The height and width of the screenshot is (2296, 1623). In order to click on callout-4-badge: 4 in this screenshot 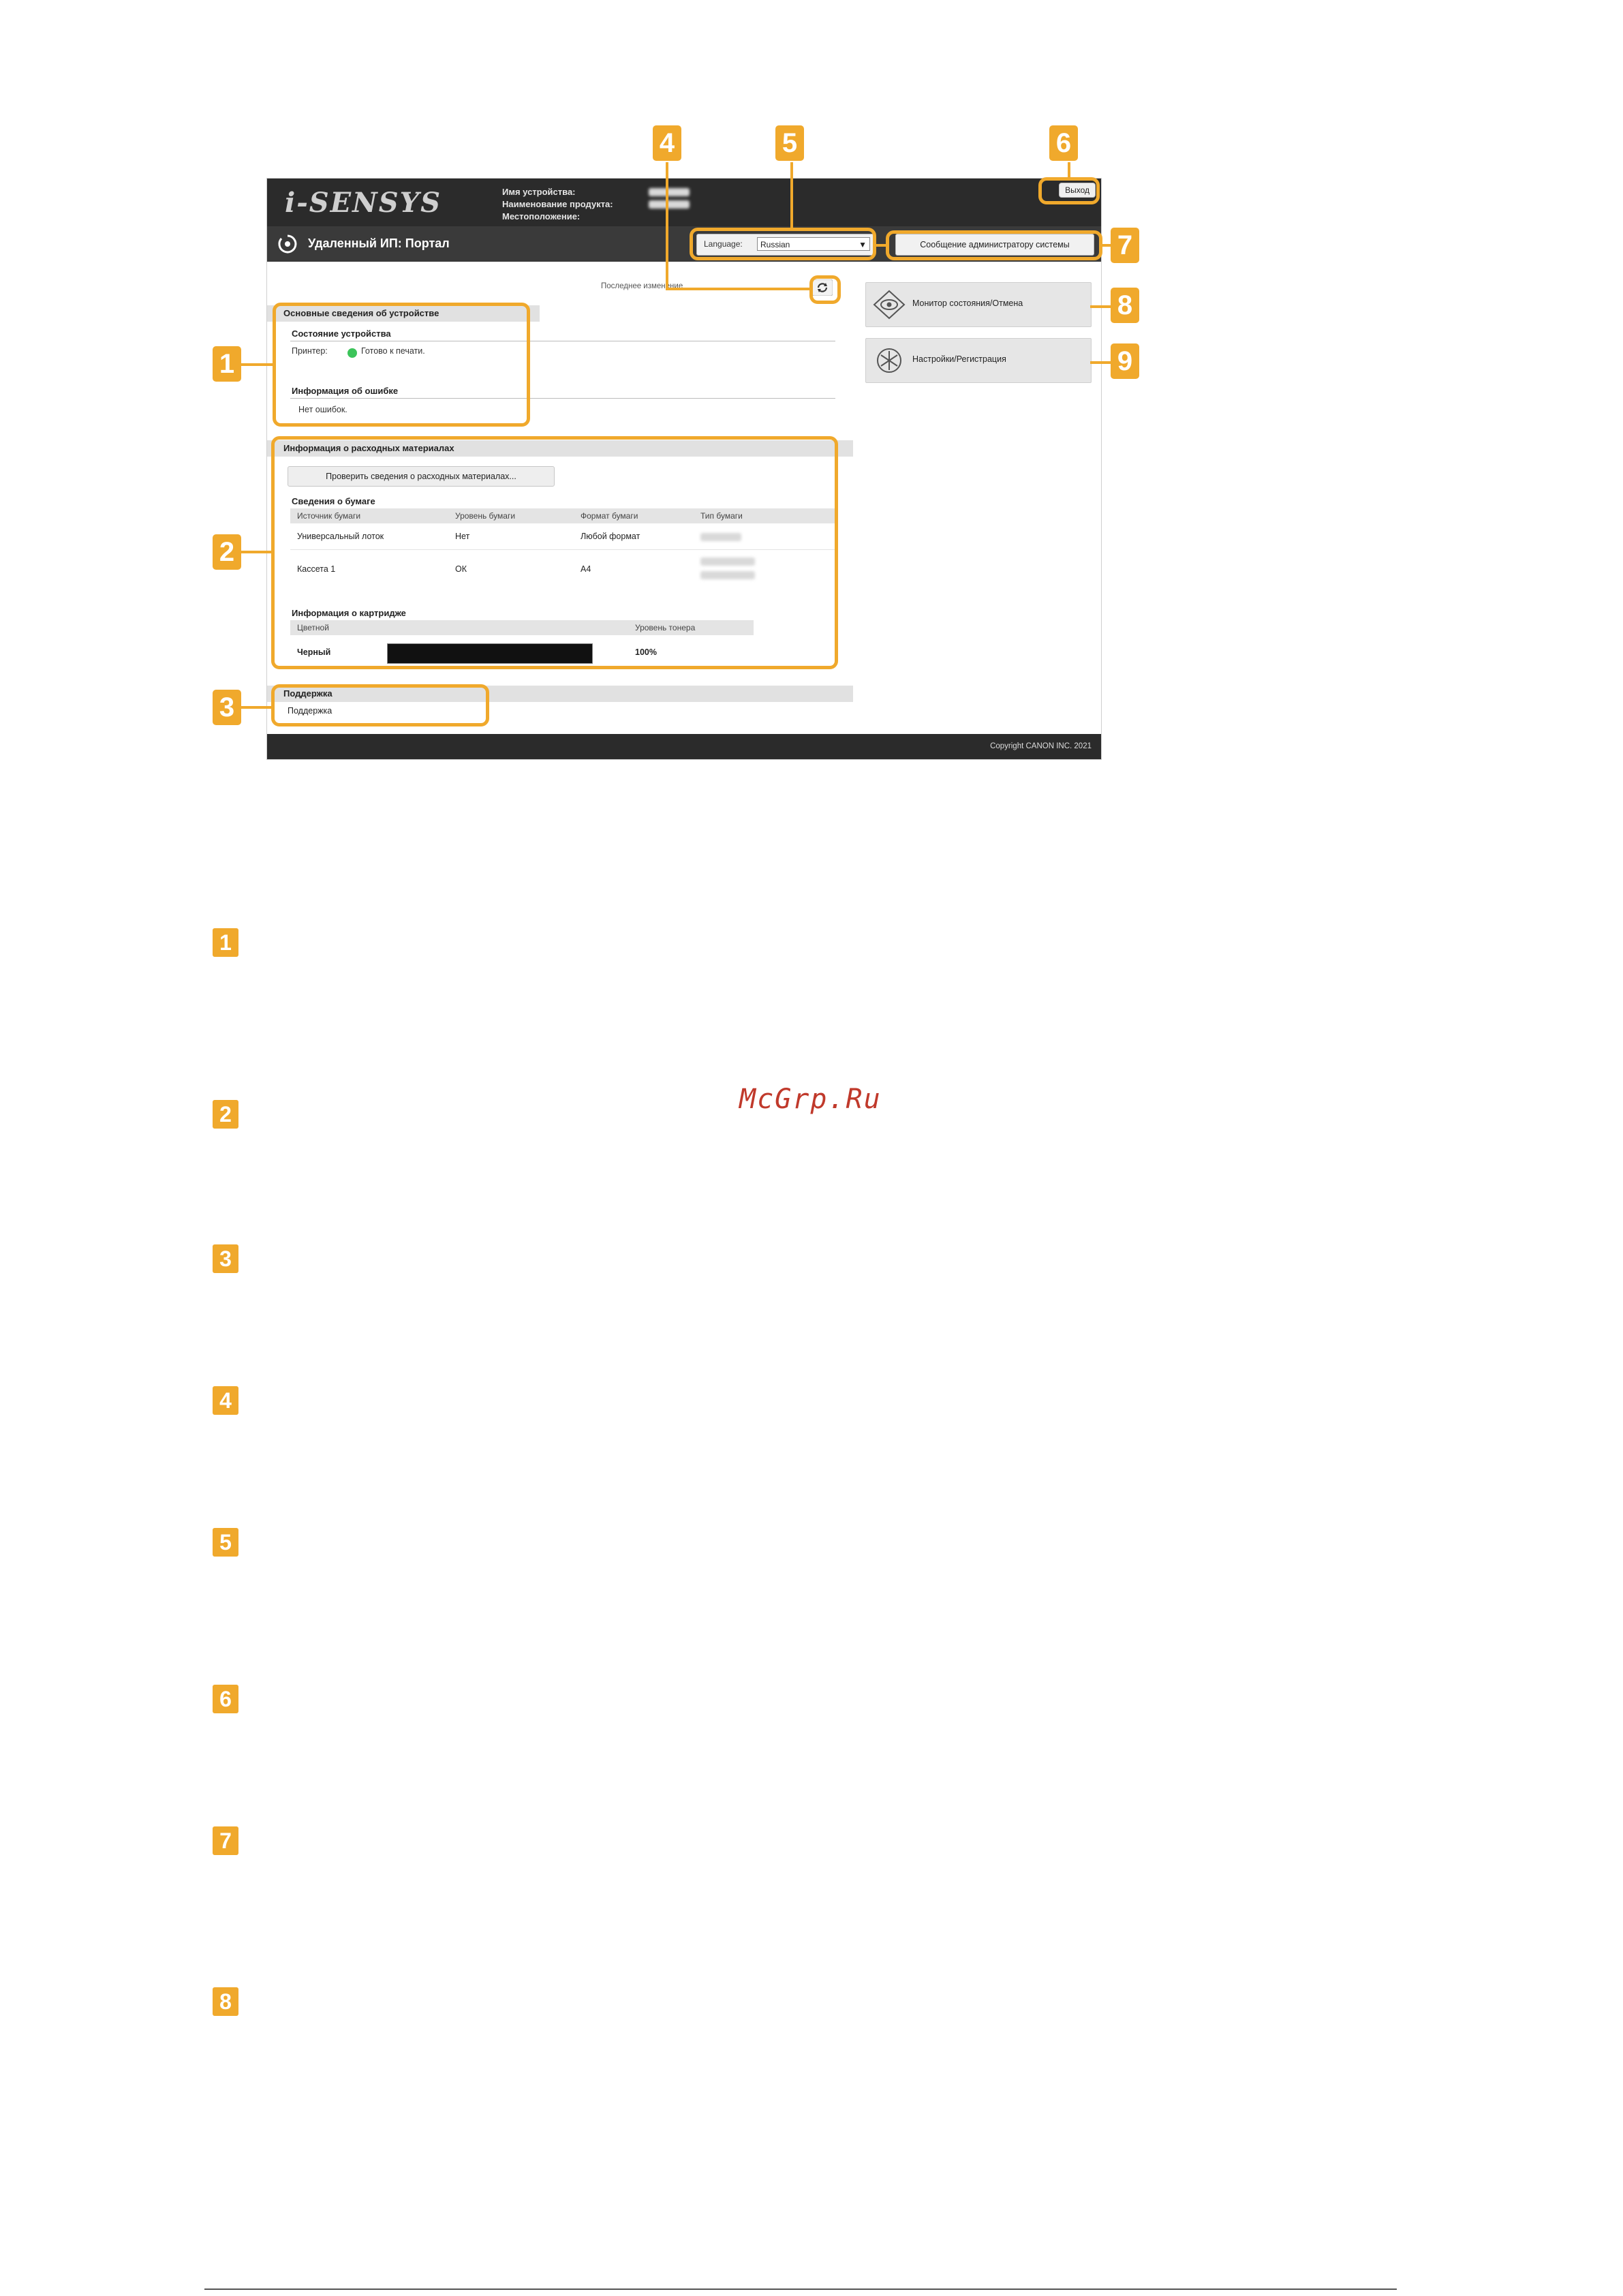, I will do `click(667, 143)`.